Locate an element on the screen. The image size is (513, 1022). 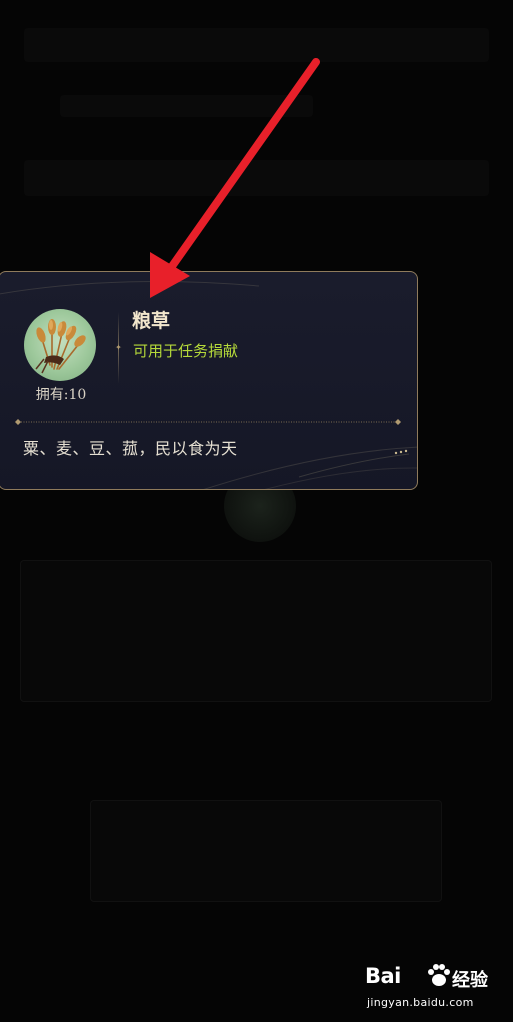
bg-subheader is located at coordinates (186, 106).